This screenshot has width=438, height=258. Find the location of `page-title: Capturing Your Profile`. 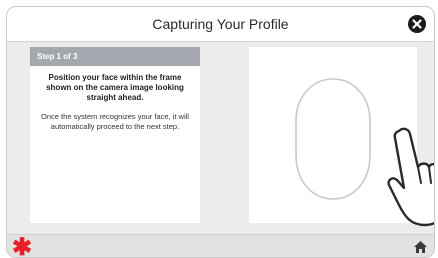

page-title: Capturing Your Profile is located at coordinates (220, 24).